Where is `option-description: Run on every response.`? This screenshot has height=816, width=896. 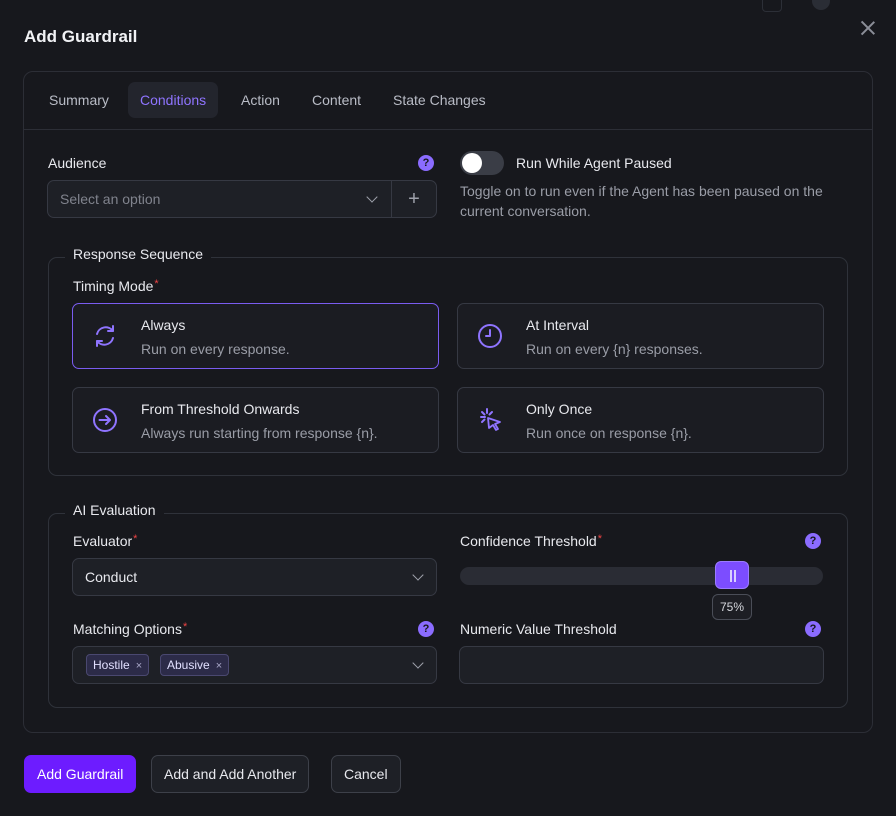
option-description: Run on every response. is located at coordinates (215, 349).